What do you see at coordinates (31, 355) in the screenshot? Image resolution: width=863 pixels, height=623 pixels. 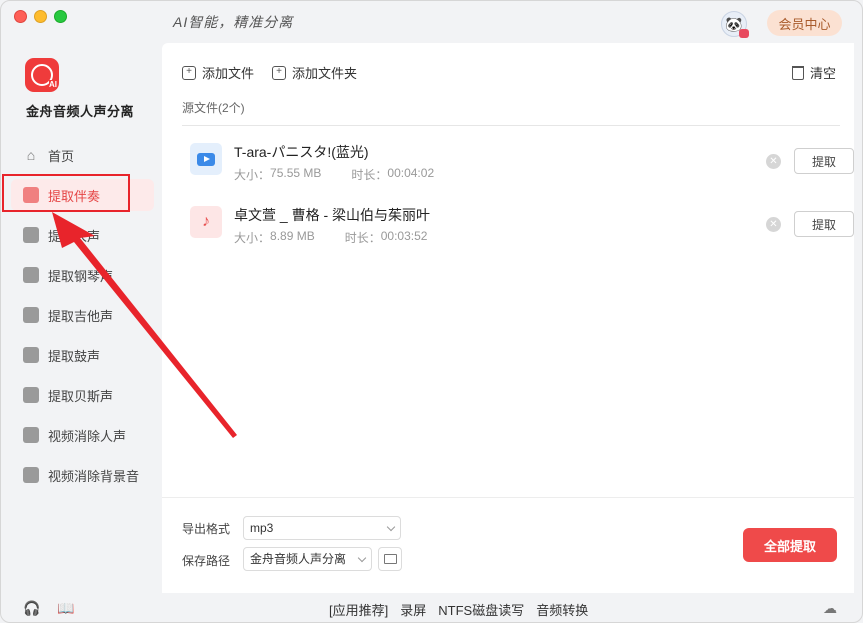 I see `drum-icon` at bounding box center [31, 355].